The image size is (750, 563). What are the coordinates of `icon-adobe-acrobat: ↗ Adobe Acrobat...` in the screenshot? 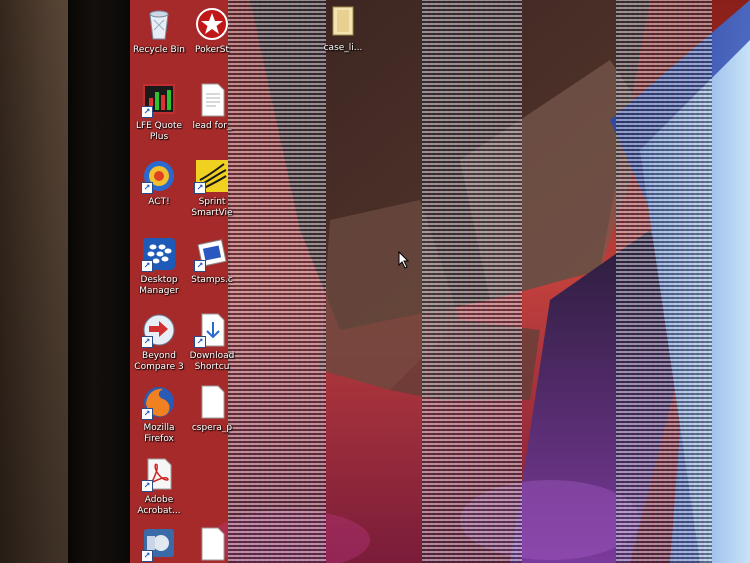 It's located at (161, 486).